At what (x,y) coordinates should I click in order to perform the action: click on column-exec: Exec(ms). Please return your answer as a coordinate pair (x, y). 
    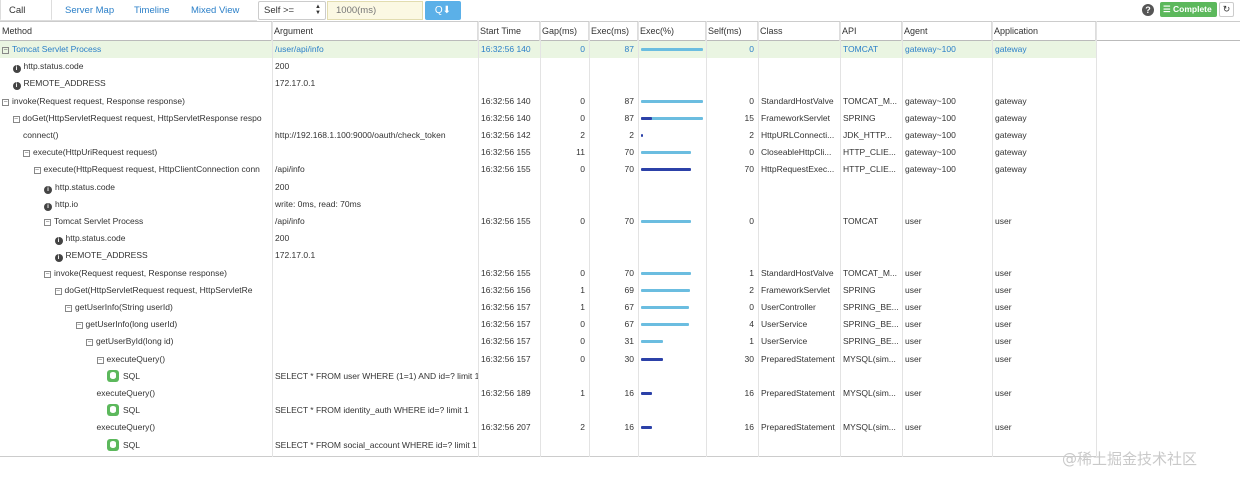
    Looking at the image, I should click on (613, 31).